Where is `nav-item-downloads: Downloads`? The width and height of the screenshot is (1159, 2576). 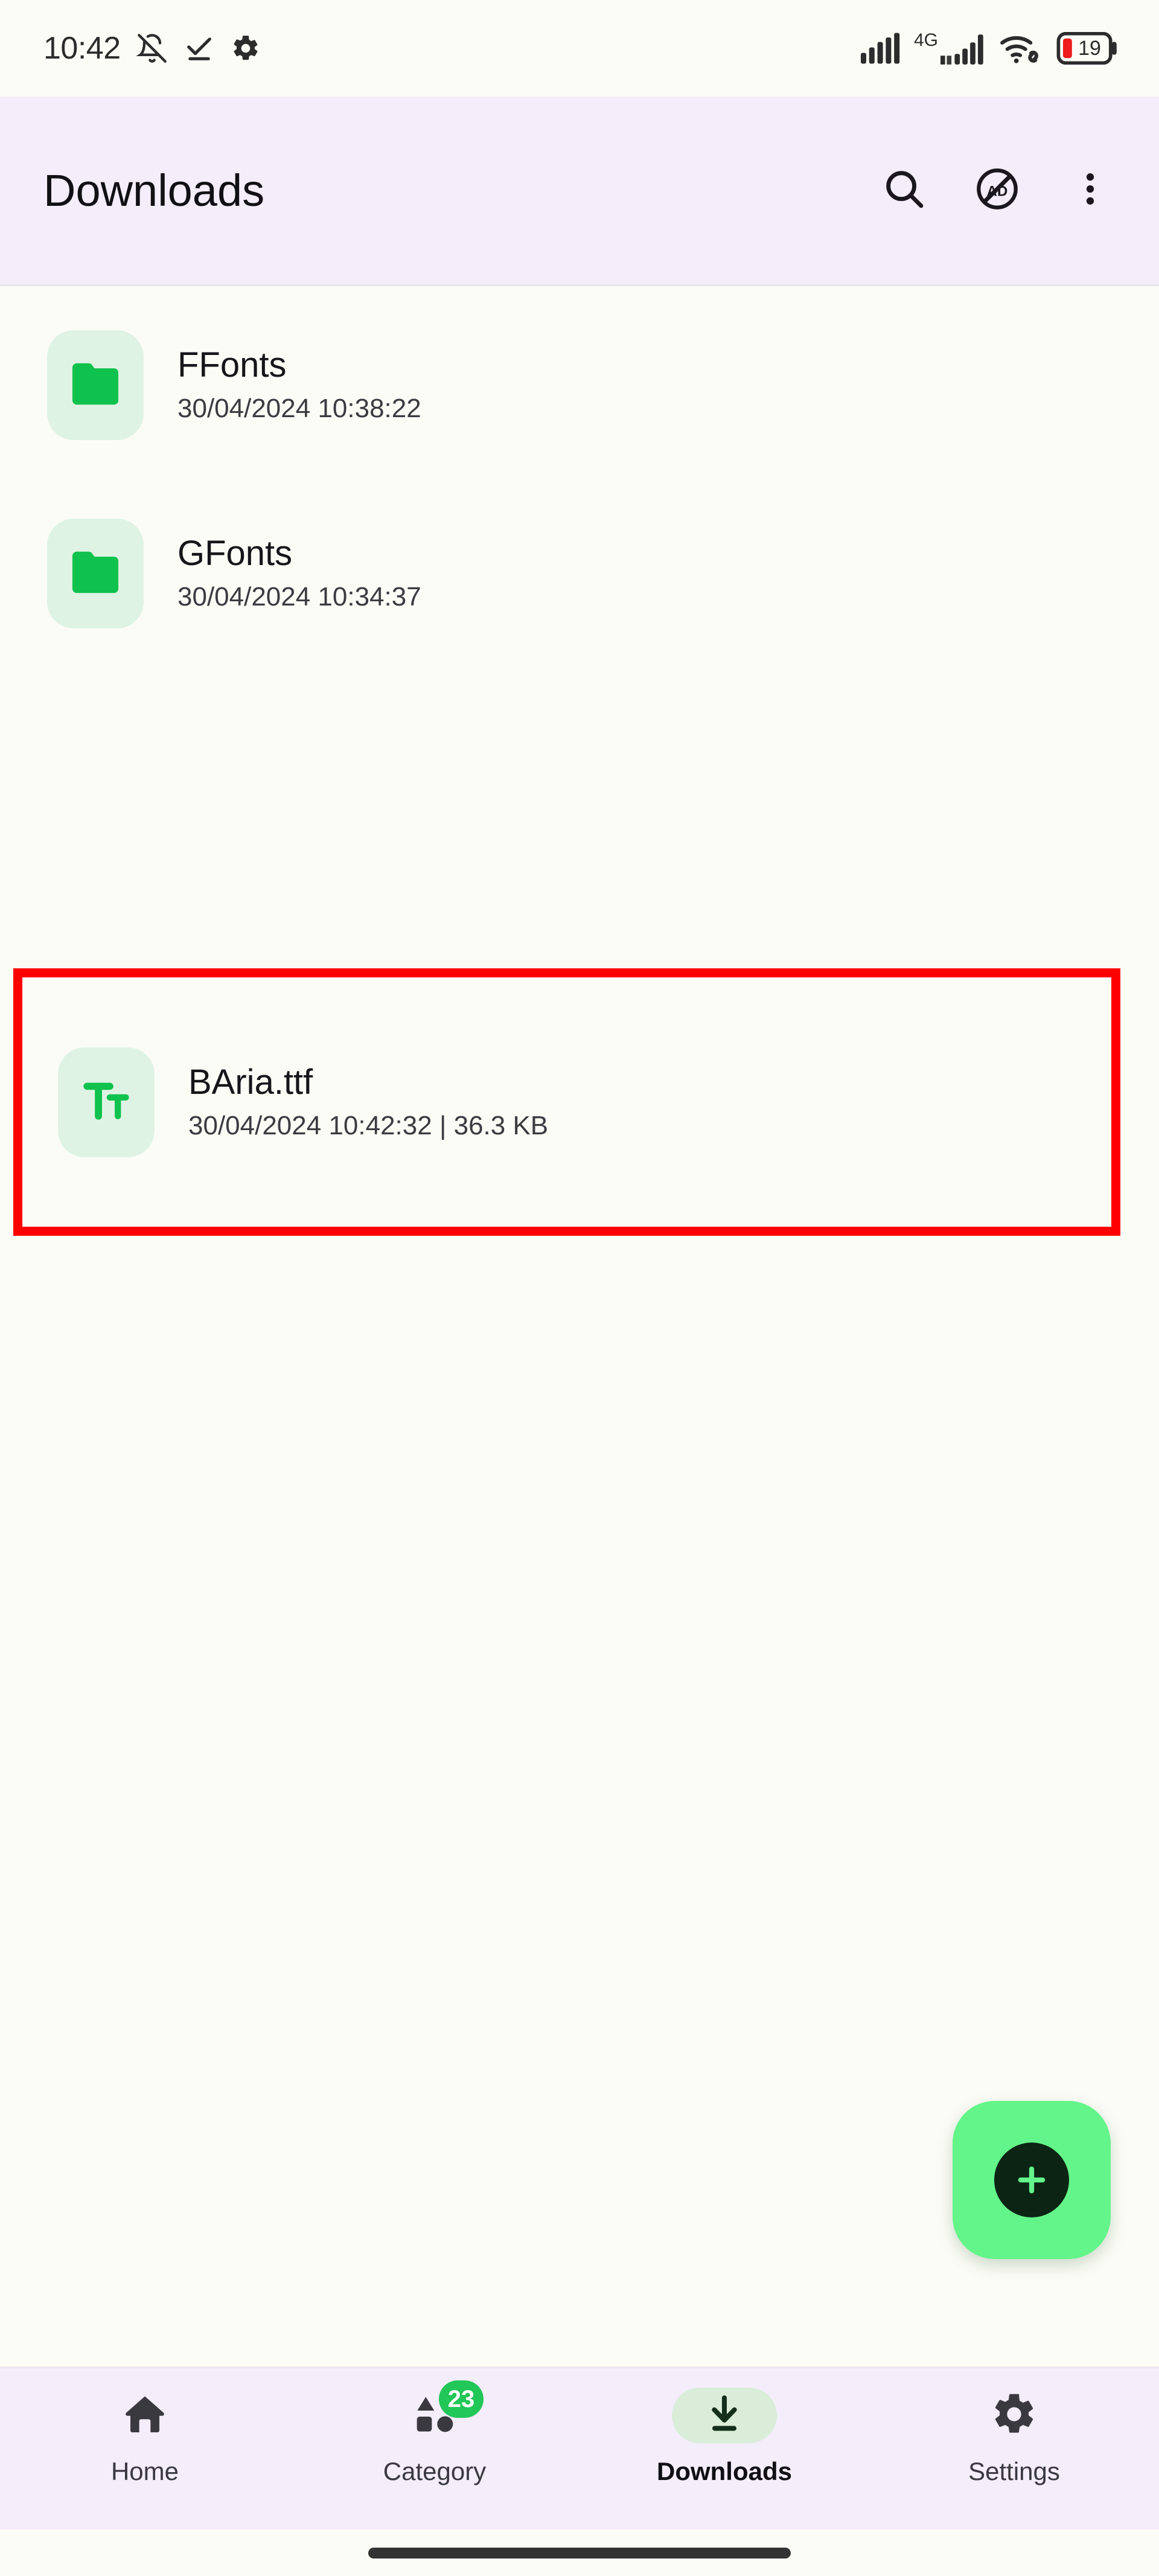 nav-item-downloads: Downloads is located at coordinates (724, 2436).